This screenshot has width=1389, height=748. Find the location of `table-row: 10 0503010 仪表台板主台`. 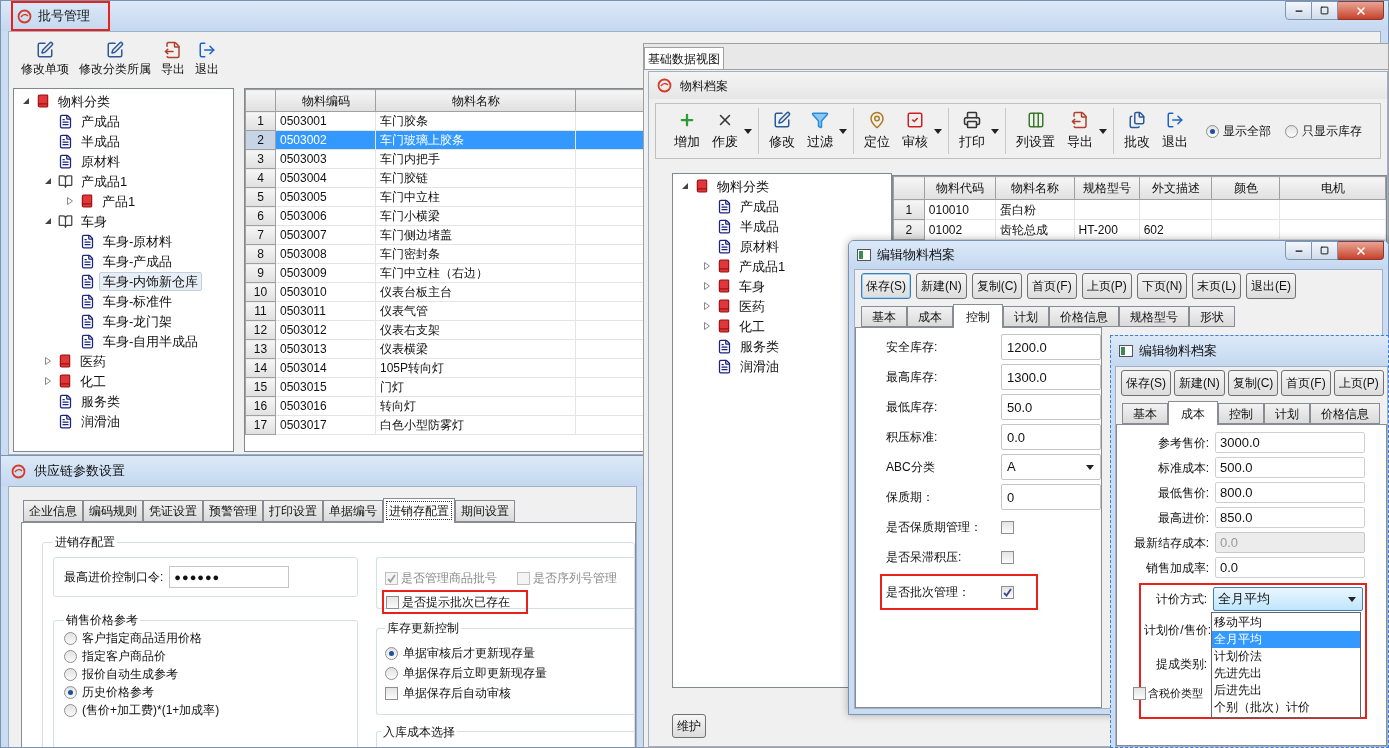

table-row: 10 0503010 仪表台板主台 is located at coordinates (445, 292).